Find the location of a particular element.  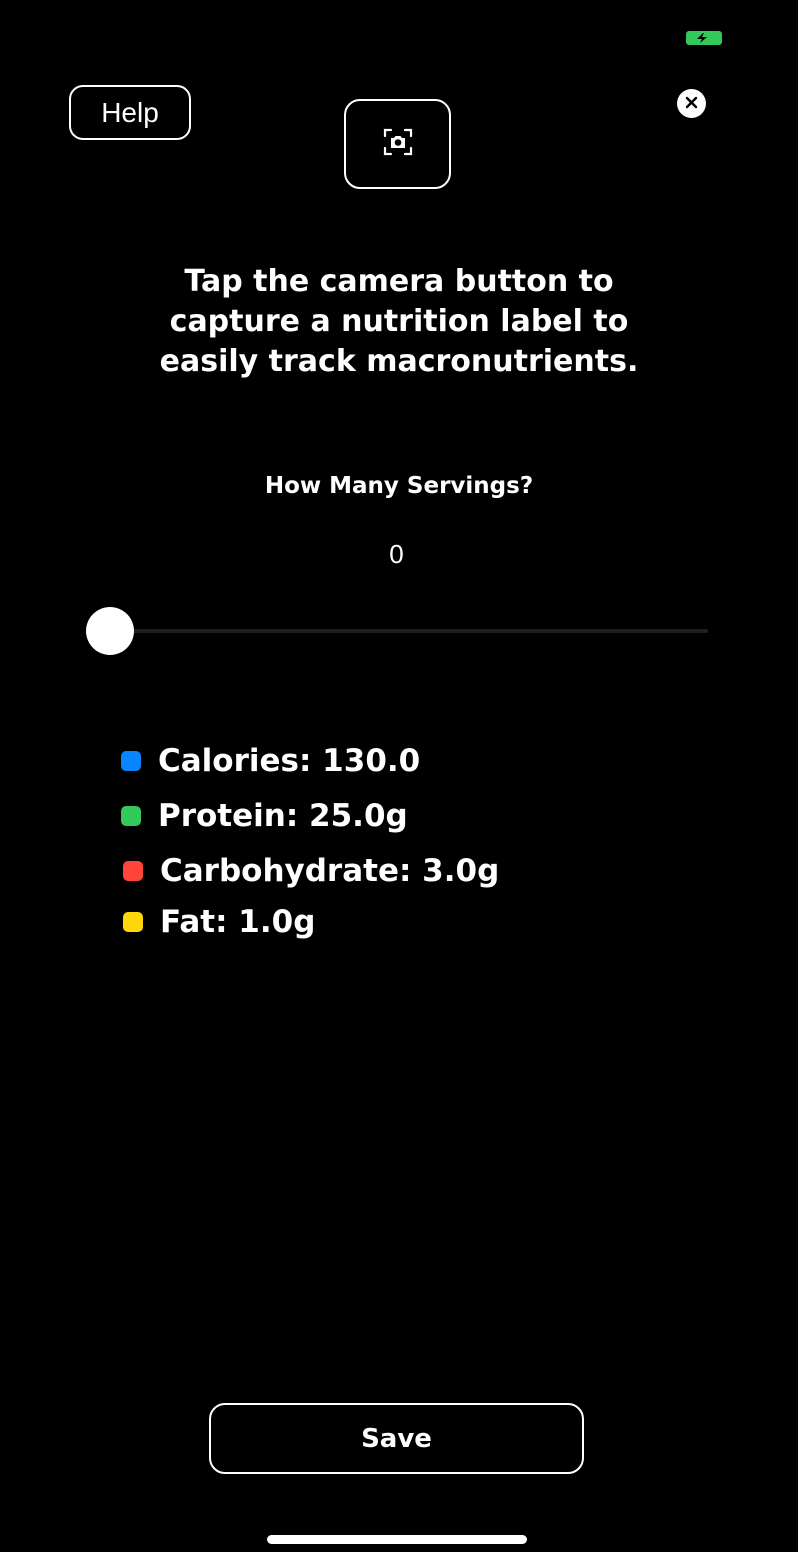

servings-slider is located at coordinates (397, 631).